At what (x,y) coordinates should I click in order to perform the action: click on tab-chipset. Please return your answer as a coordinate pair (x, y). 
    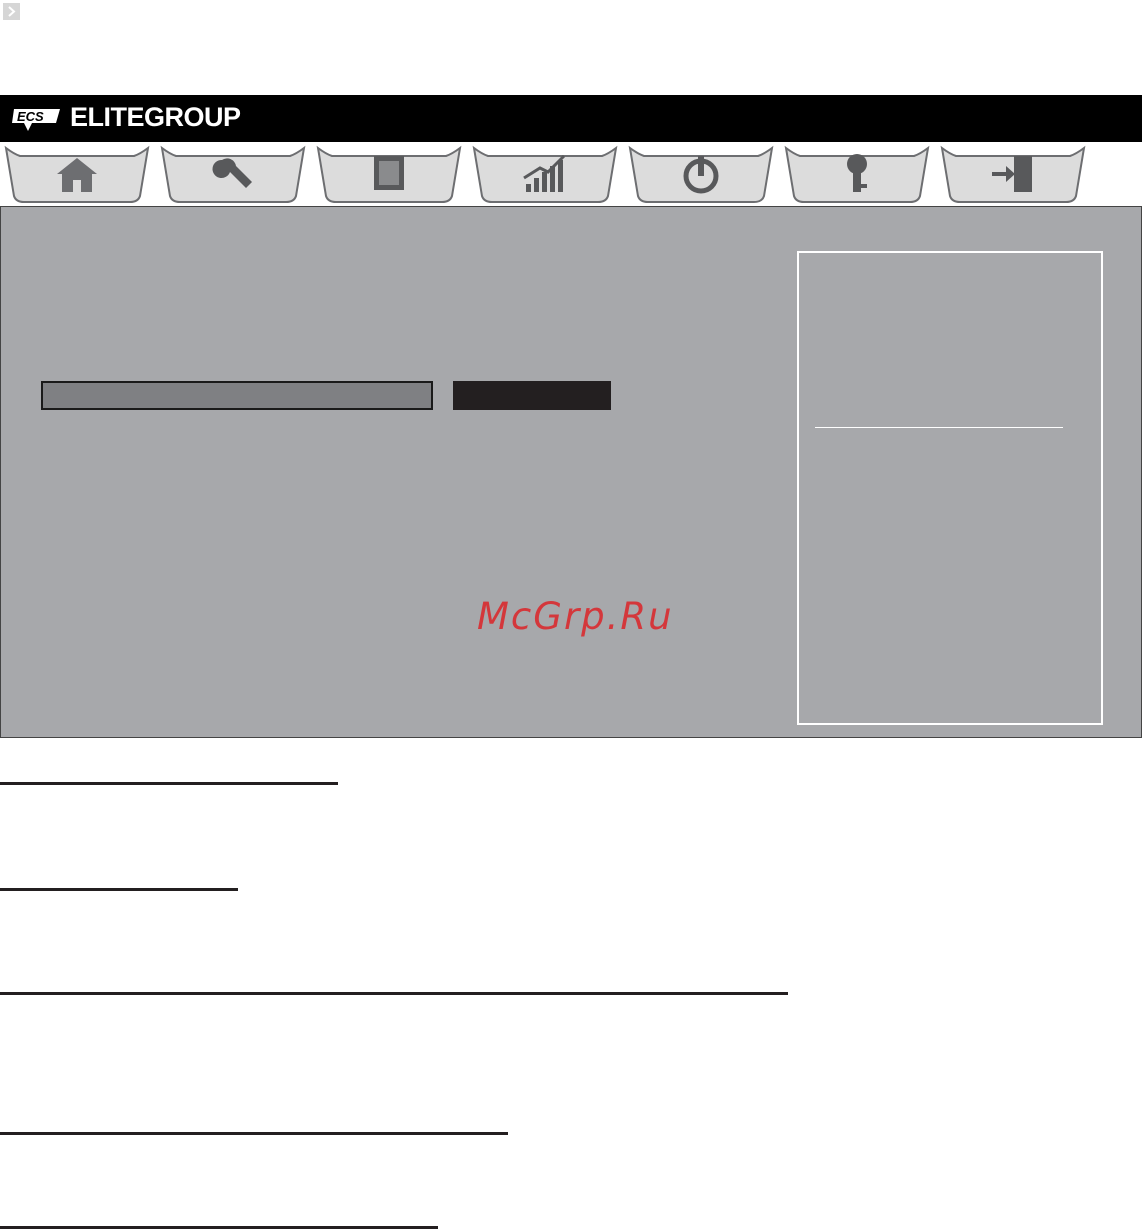
    Looking at the image, I should click on (389, 175).